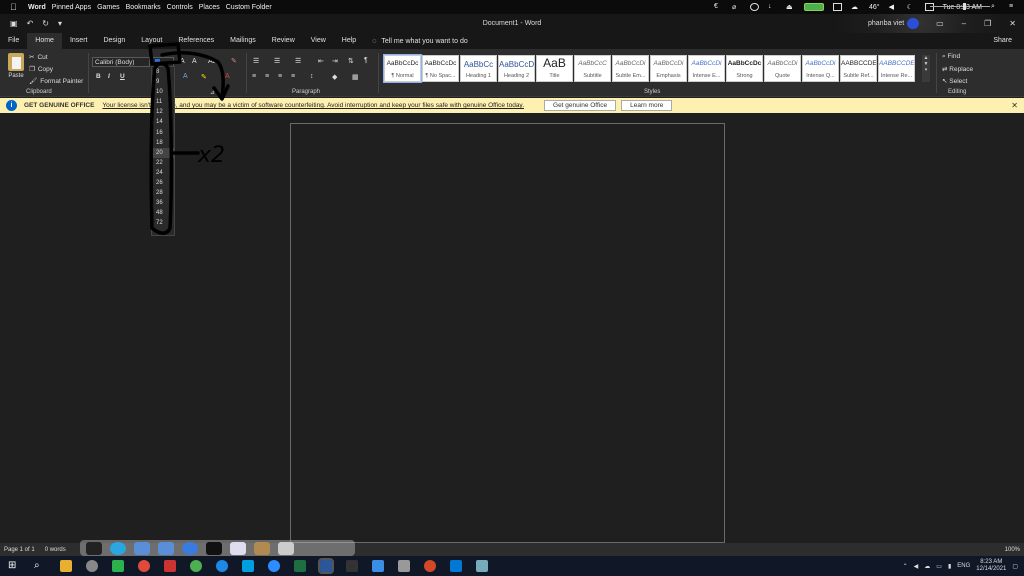  Describe the element at coordinates (163, 72) in the screenshot. I see `font-size-option: 8` at that location.